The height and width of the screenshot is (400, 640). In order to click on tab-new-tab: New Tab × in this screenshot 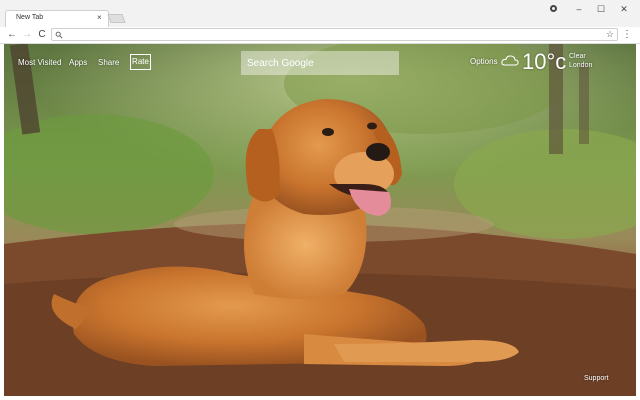, I will do `click(57, 18)`.